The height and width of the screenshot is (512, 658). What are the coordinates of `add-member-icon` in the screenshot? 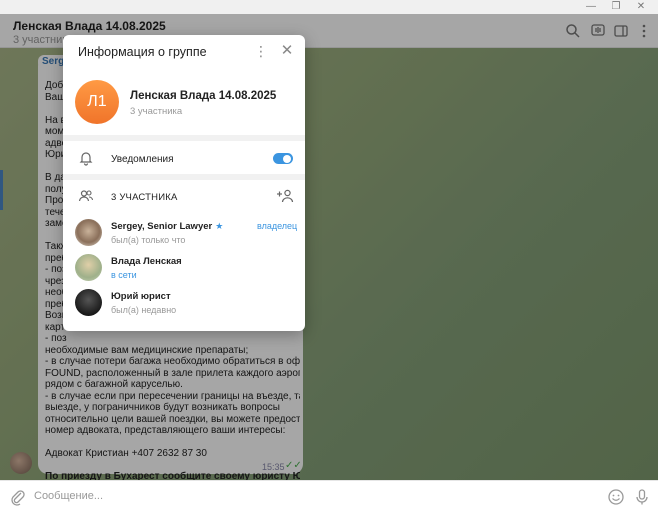 It's located at (285, 196).